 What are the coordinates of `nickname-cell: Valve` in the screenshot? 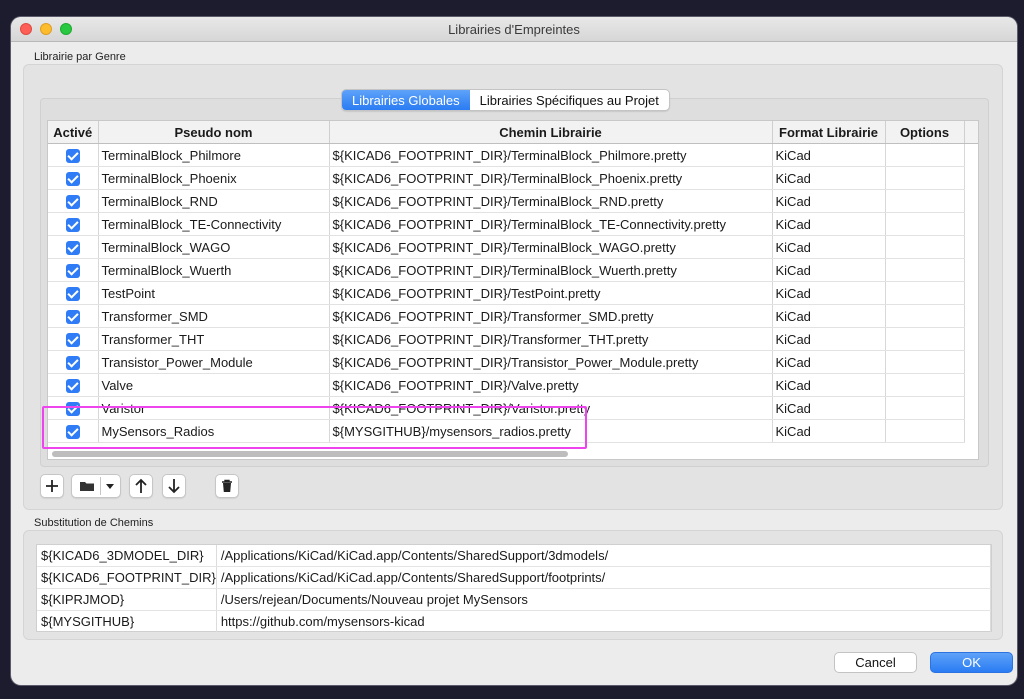 It's located at (214, 385).